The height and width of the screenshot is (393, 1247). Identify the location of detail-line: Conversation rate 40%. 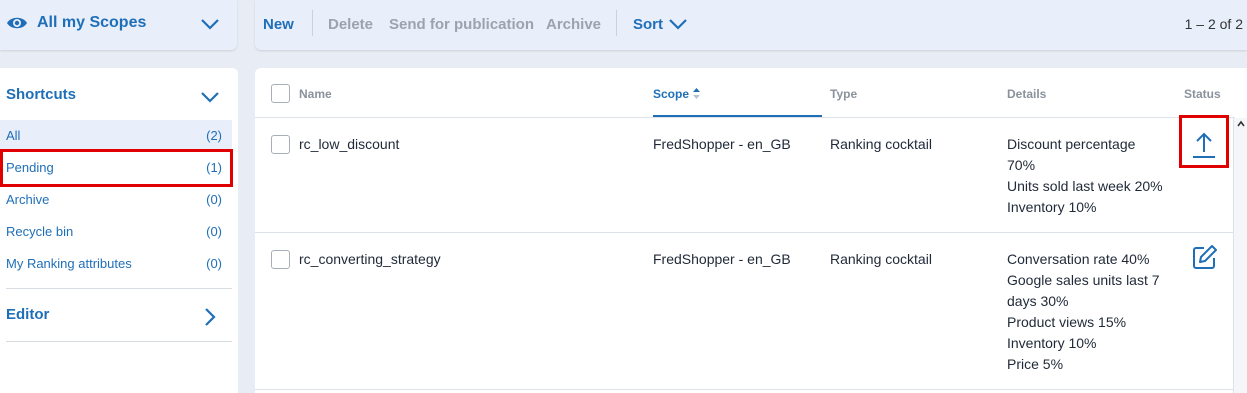
(1078, 259).